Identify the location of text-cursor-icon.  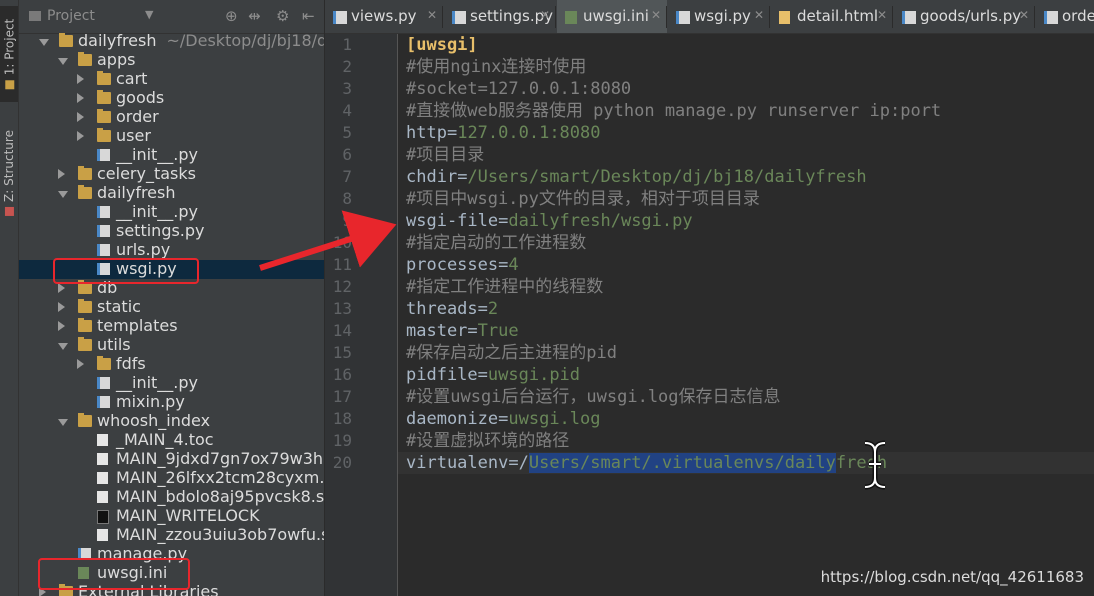
(875, 465).